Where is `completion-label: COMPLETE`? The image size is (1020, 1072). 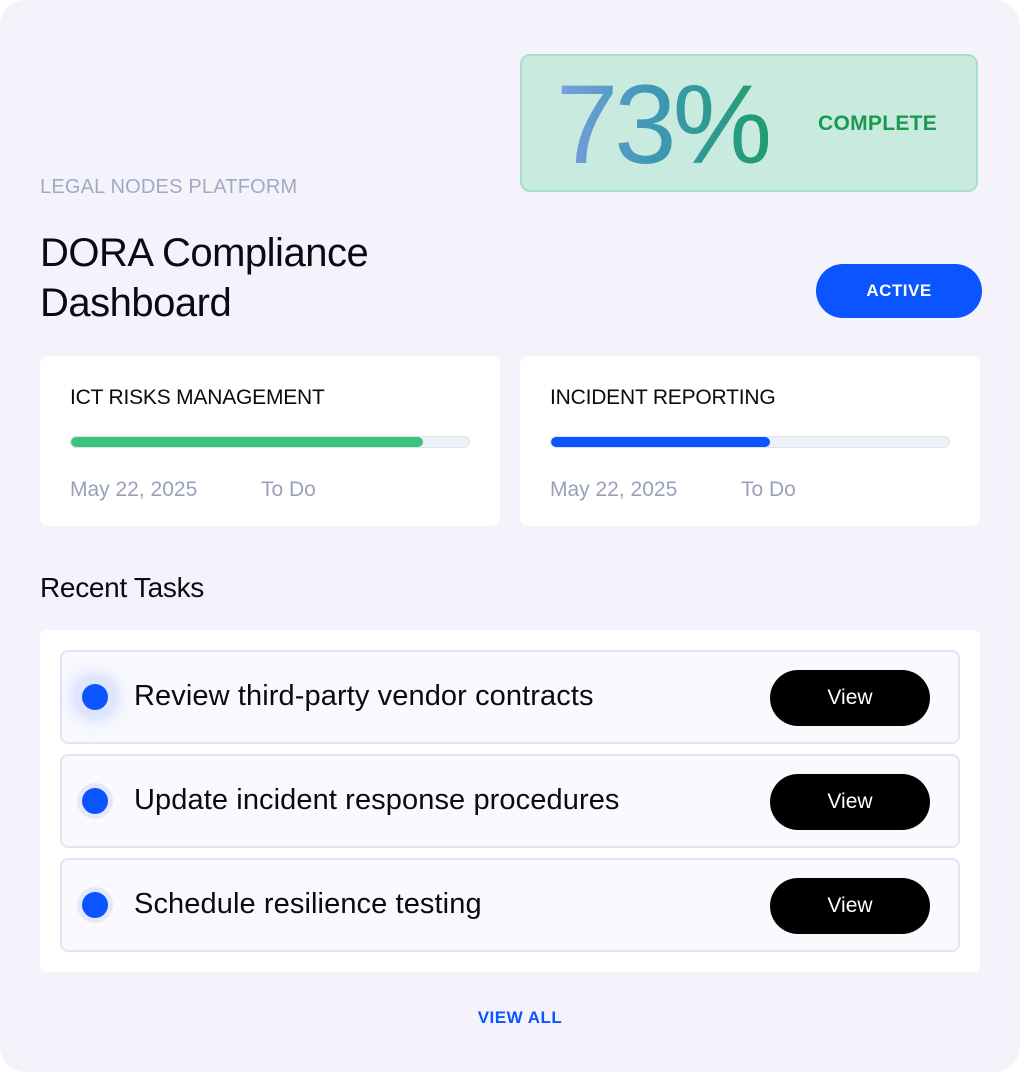 completion-label: COMPLETE is located at coordinates (878, 123).